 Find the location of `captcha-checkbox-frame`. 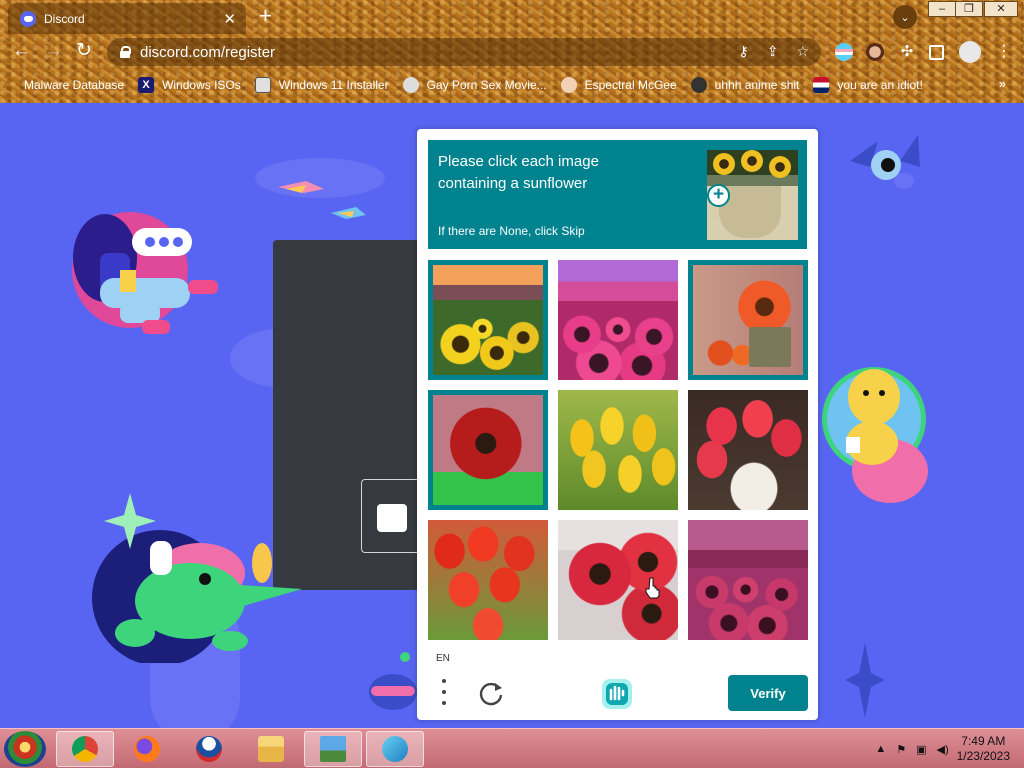

captcha-checkbox-frame is located at coordinates (392, 516).